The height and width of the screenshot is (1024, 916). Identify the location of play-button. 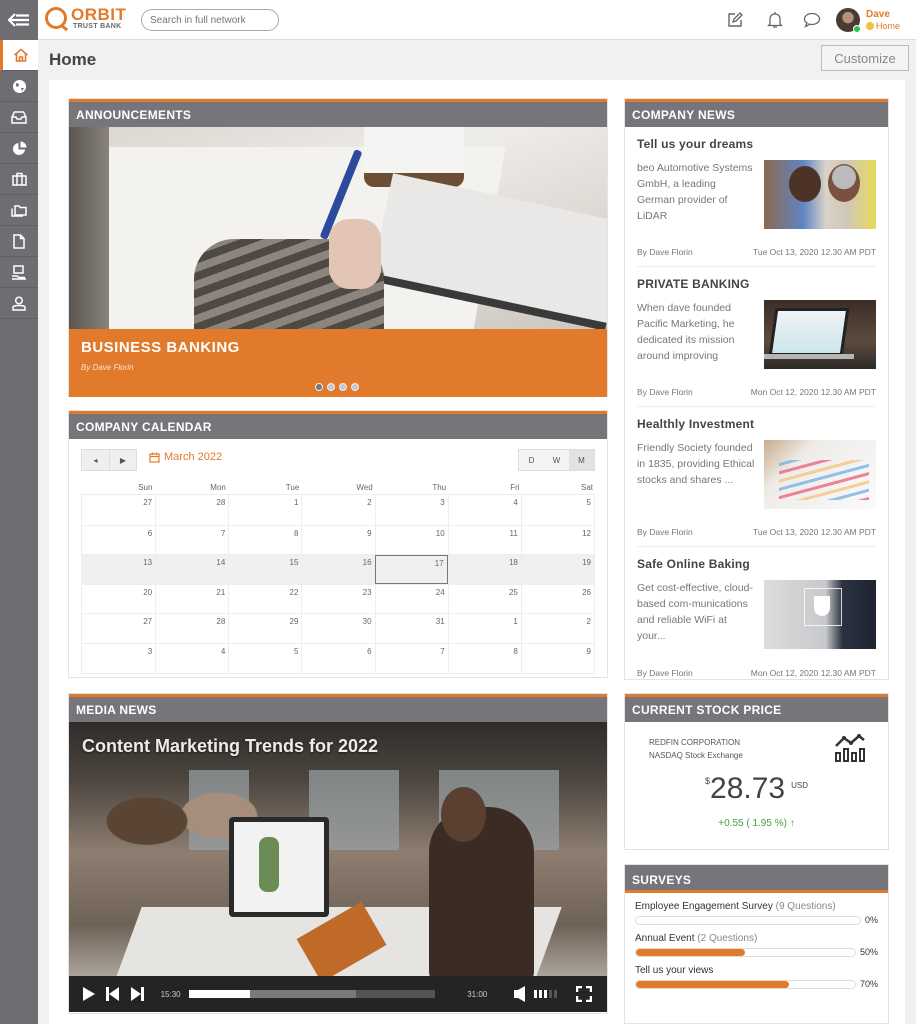
(89, 994).